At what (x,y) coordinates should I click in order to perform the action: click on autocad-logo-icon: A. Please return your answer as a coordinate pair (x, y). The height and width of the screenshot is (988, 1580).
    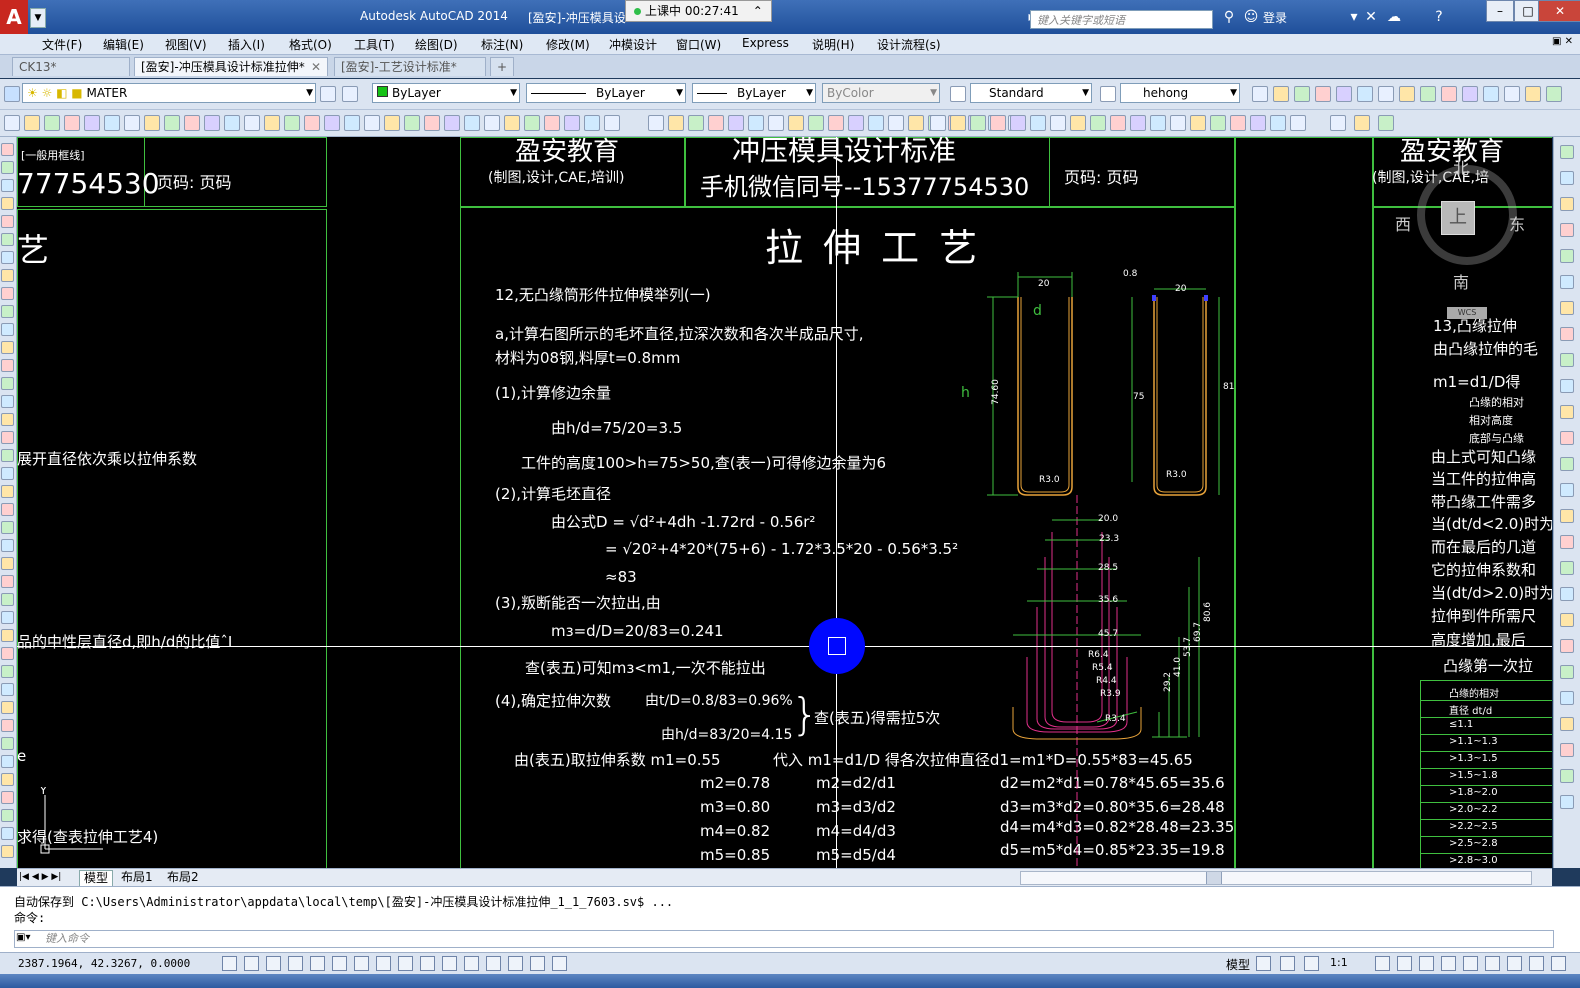
    Looking at the image, I should click on (14, 17).